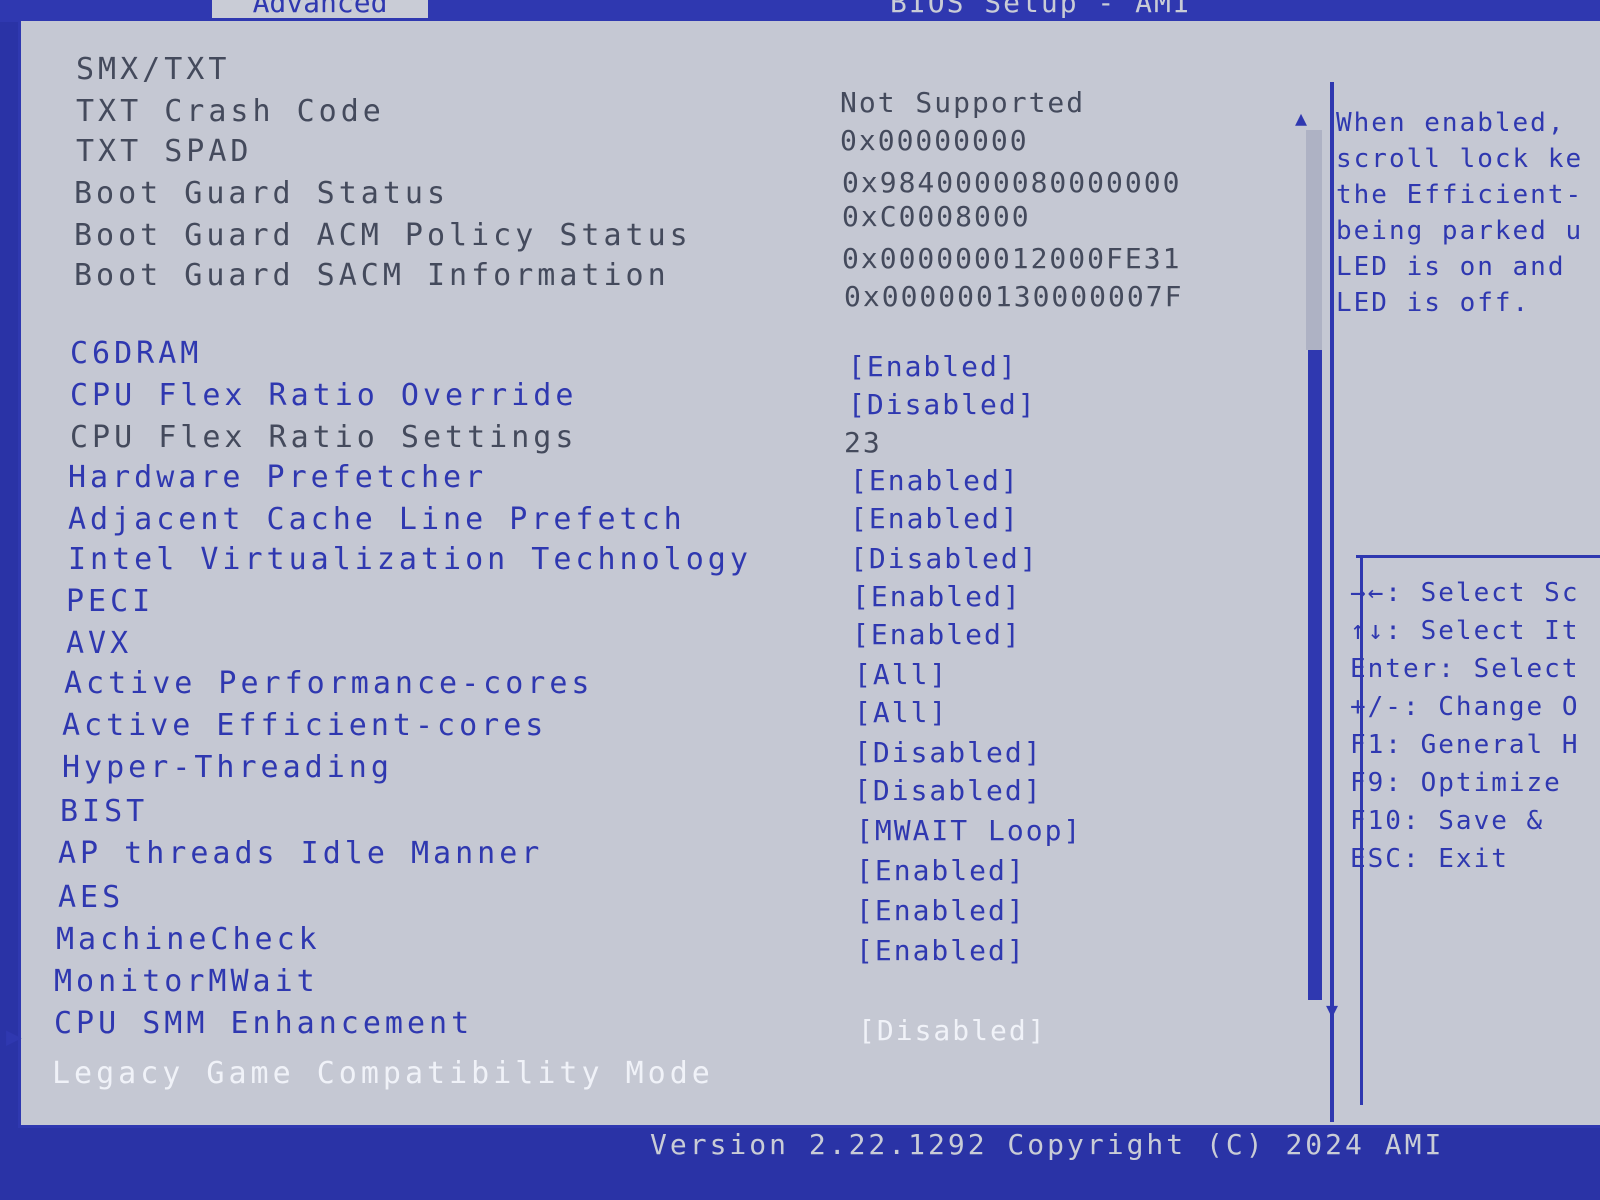 The height and width of the screenshot is (1200, 1600). What do you see at coordinates (372, 275) in the screenshot?
I see `setting-label: Boot Guard SACM Information` at bounding box center [372, 275].